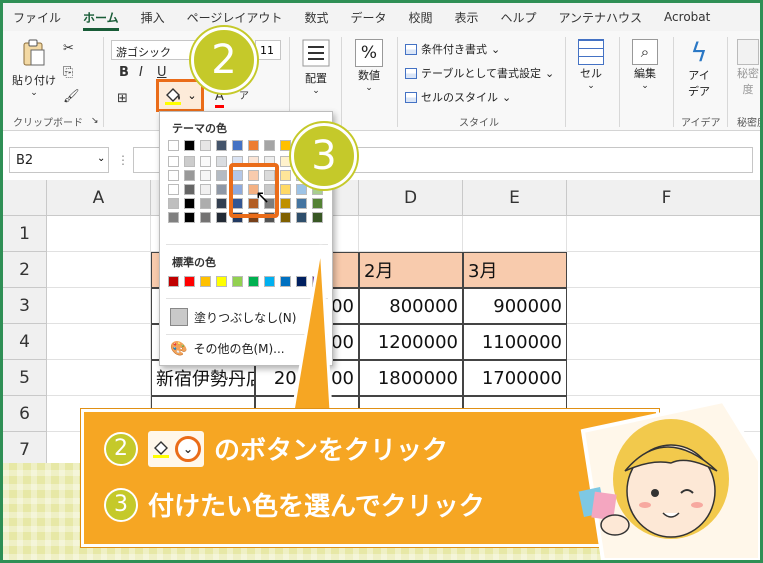 The height and width of the screenshot is (563, 763). What do you see at coordinates (687, 17) in the screenshot?
I see `tab-10: Acrobat` at bounding box center [687, 17].